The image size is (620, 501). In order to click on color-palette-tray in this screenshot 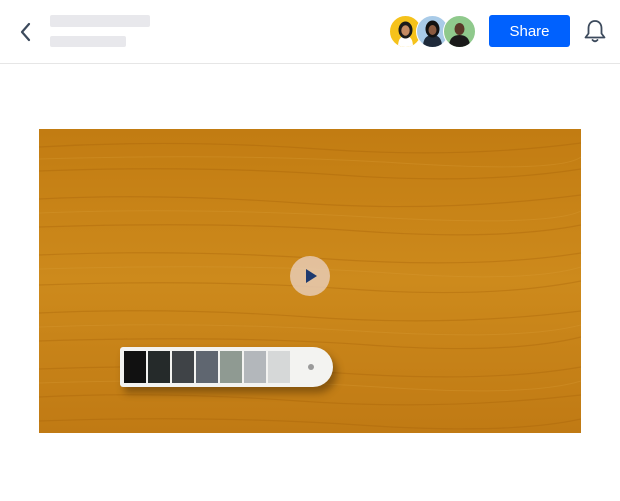, I will do `click(226, 367)`.